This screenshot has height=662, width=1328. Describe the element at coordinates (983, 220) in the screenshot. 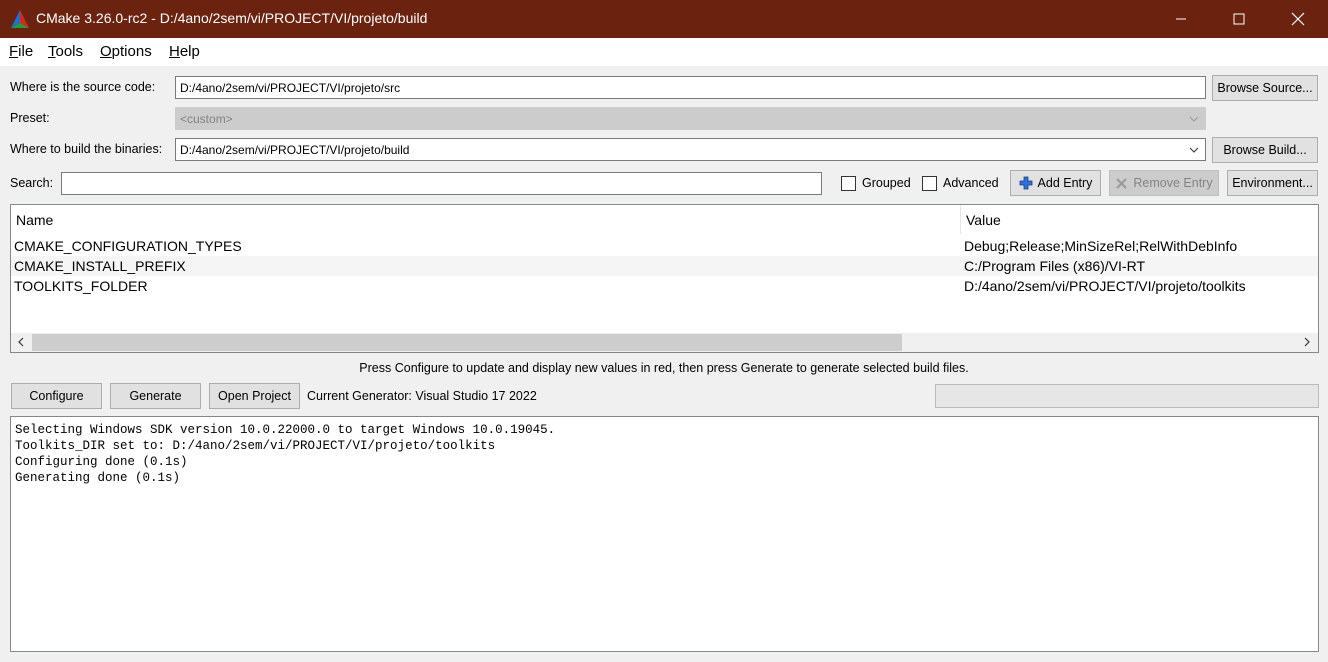

I see `column-value-header: Value` at that location.